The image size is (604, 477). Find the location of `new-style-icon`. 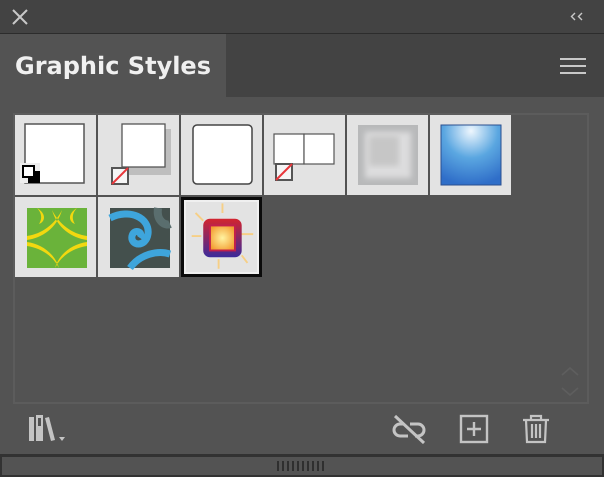

new-style-icon is located at coordinates (474, 429).